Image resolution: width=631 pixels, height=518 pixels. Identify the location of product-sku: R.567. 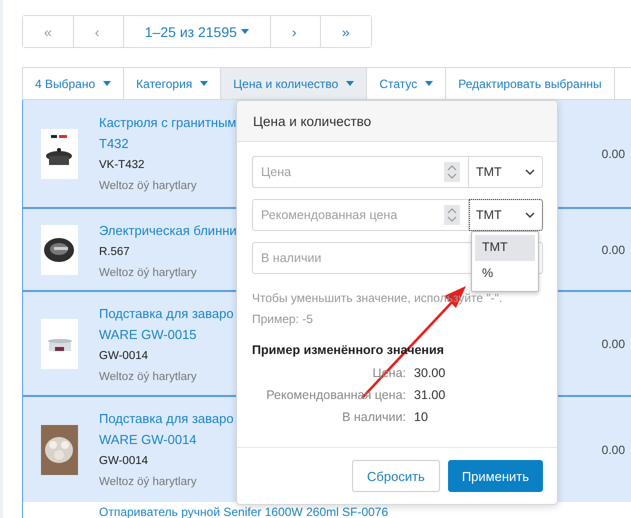
(115, 252).